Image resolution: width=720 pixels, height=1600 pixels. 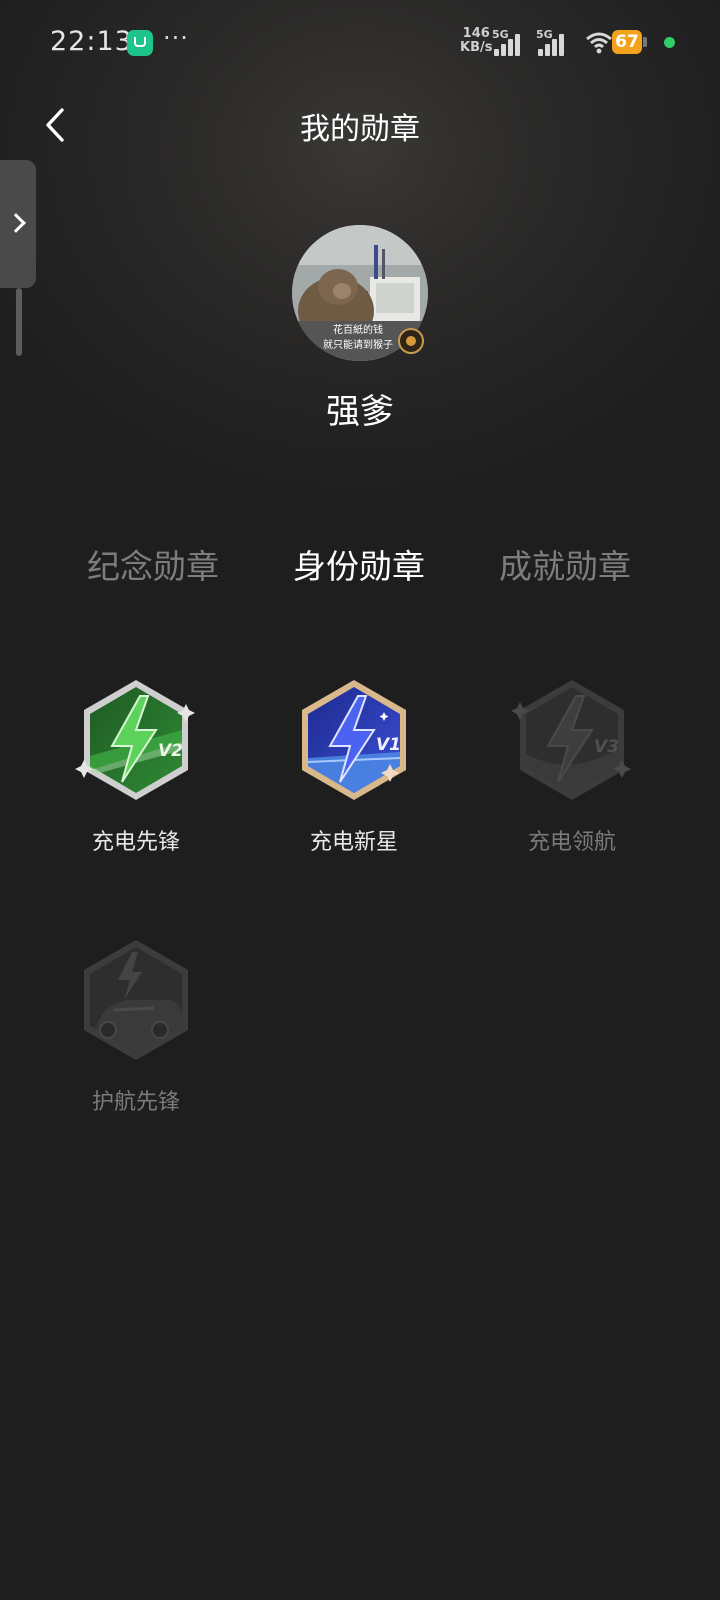 What do you see at coordinates (500, 34) in the screenshot?
I see `sim1-network-type: 5G` at bounding box center [500, 34].